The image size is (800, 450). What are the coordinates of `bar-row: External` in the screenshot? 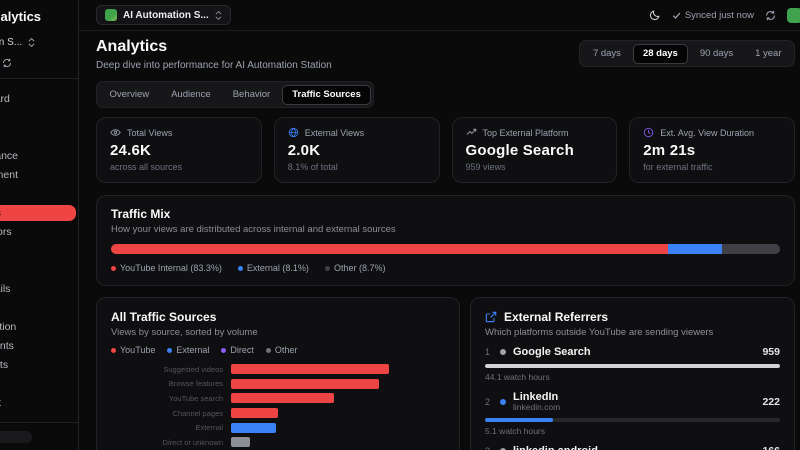 It's located at (278, 427).